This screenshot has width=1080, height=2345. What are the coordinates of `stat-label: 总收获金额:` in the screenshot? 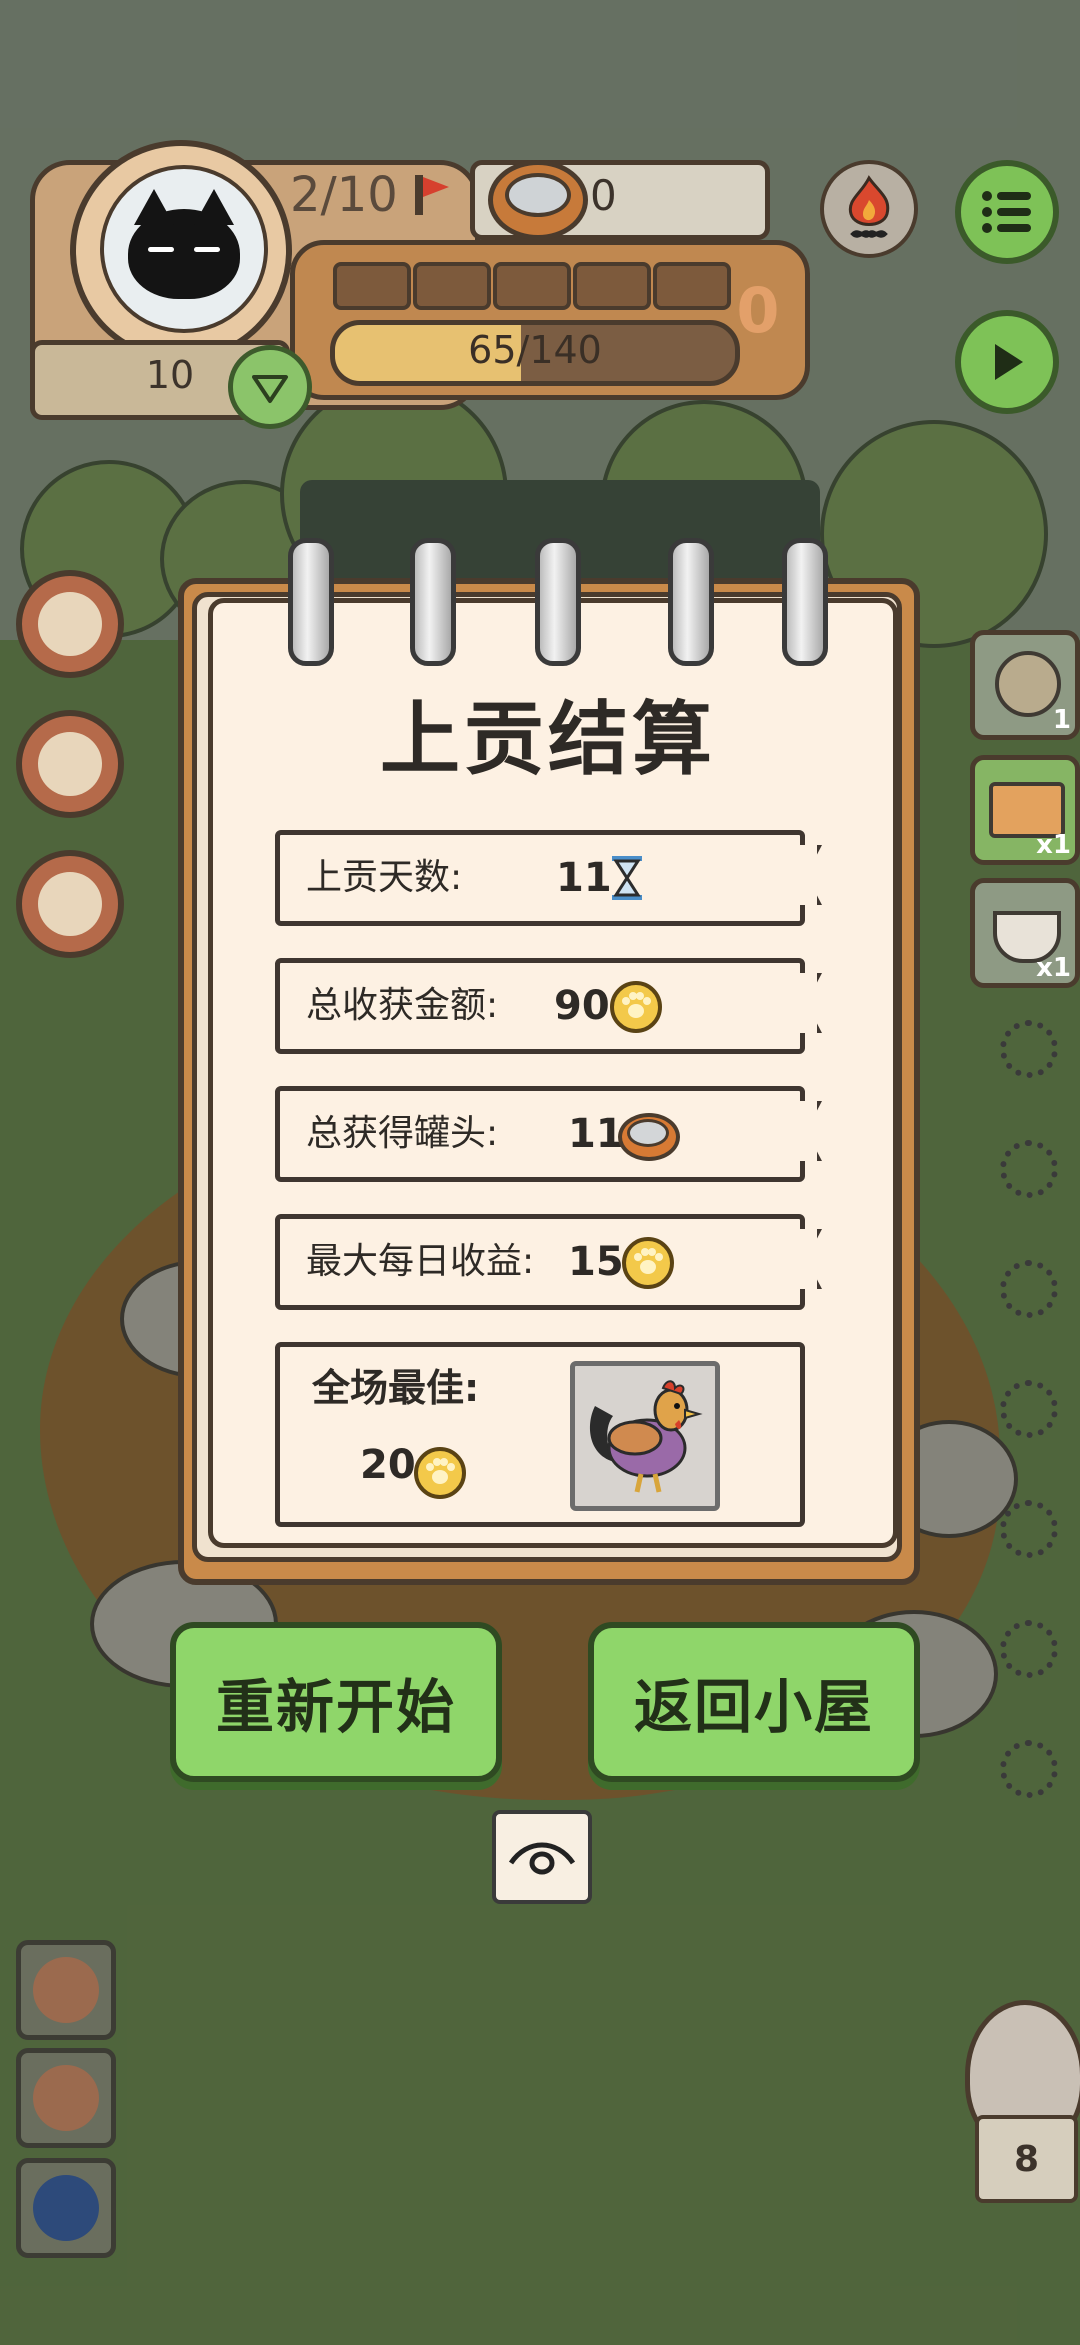 It's located at (402, 1005).